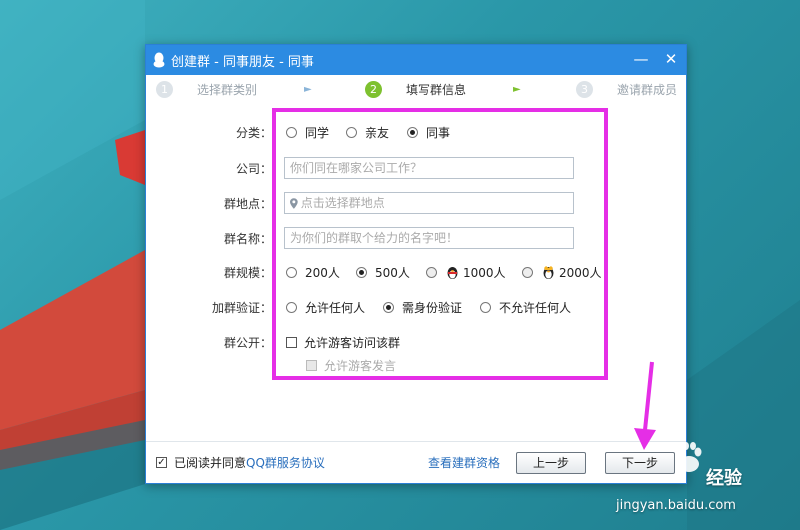 The height and width of the screenshot is (530, 800). What do you see at coordinates (641, 59) in the screenshot?
I see `minimize-button: —` at bounding box center [641, 59].